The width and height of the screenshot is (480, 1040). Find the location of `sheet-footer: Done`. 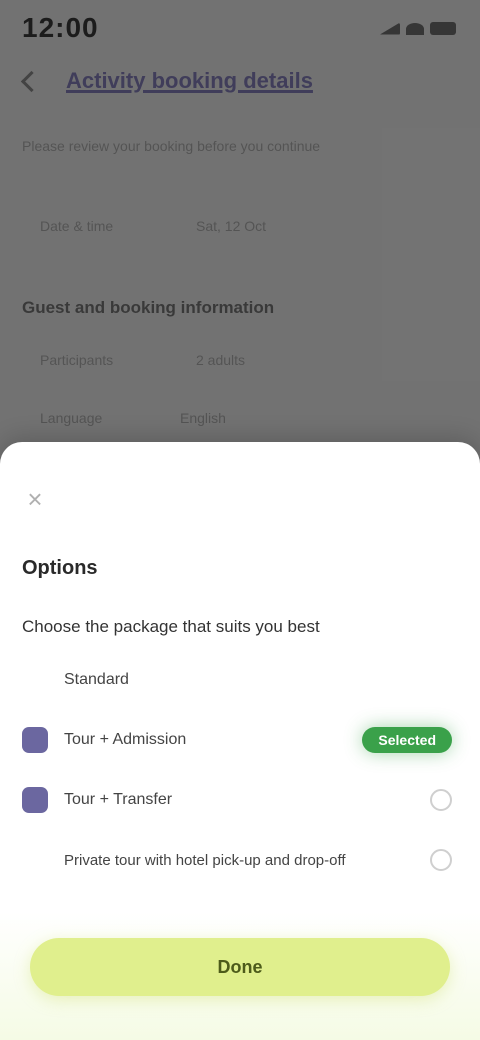

sheet-footer: Done is located at coordinates (240, 976).